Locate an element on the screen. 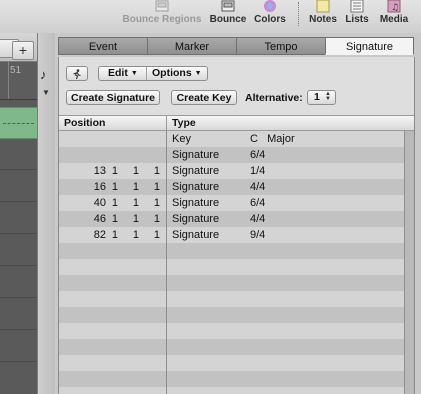 The image size is (421, 394). tab-tempo: Tempo is located at coordinates (281, 46).